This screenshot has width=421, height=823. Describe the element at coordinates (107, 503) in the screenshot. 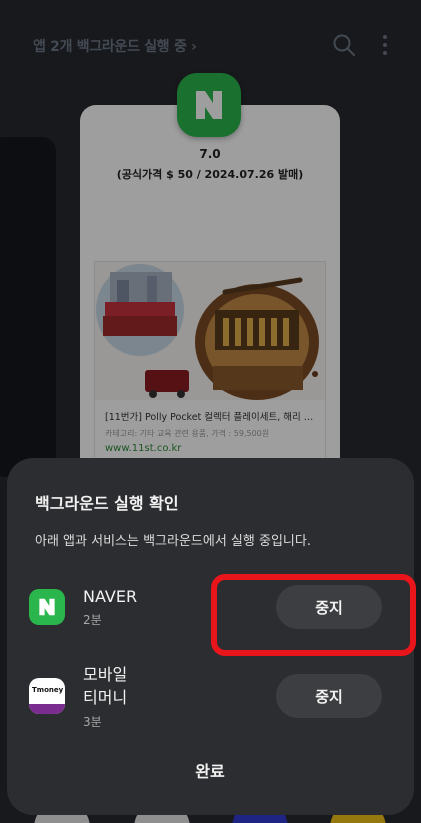

I see `dialog-title: 백그라운드 실행 확인` at that location.